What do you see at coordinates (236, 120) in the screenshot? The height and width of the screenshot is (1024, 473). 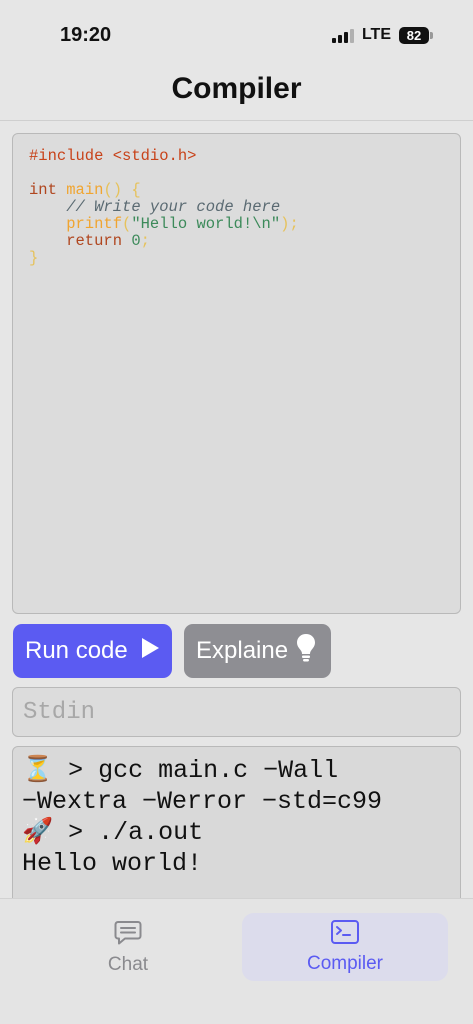 I see `nav-divider` at bounding box center [236, 120].